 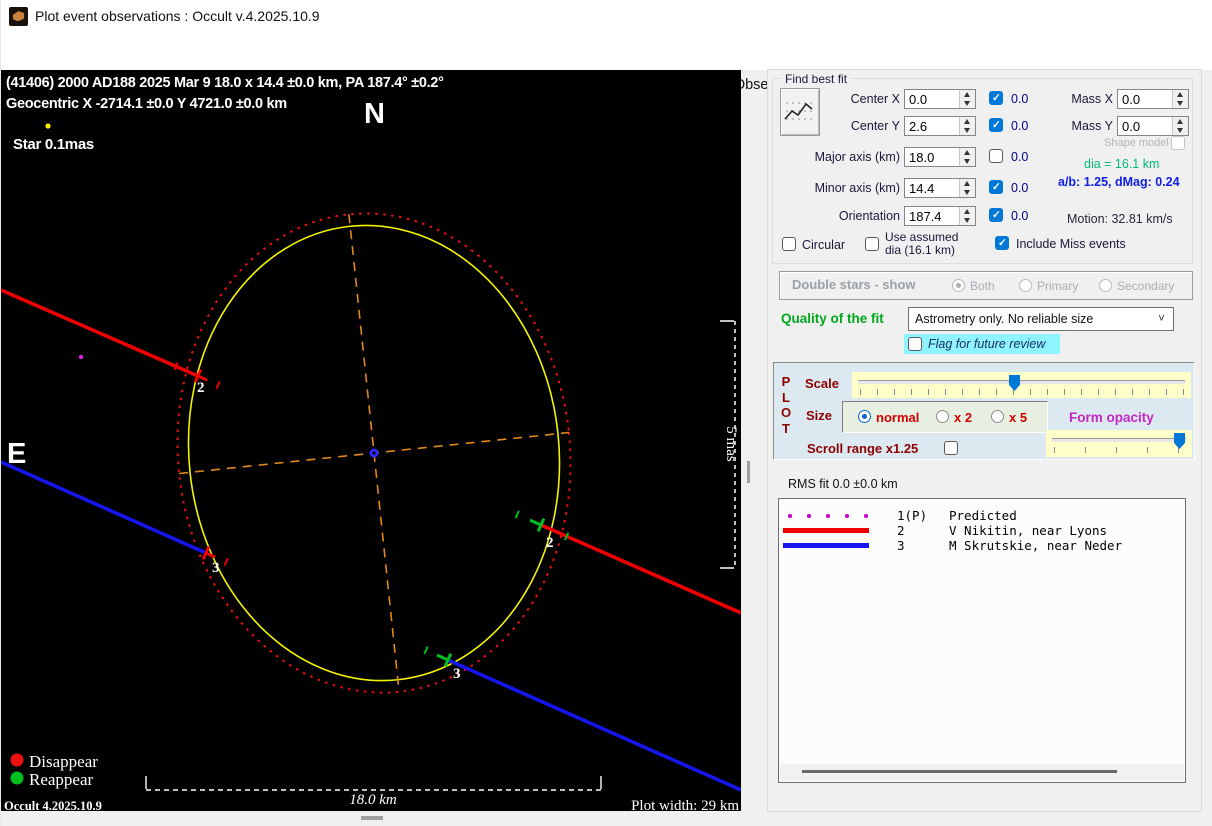 What do you see at coordinates (875, 126) in the screenshot?
I see `center-y-label: Center Y` at bounding box center [875, 126].